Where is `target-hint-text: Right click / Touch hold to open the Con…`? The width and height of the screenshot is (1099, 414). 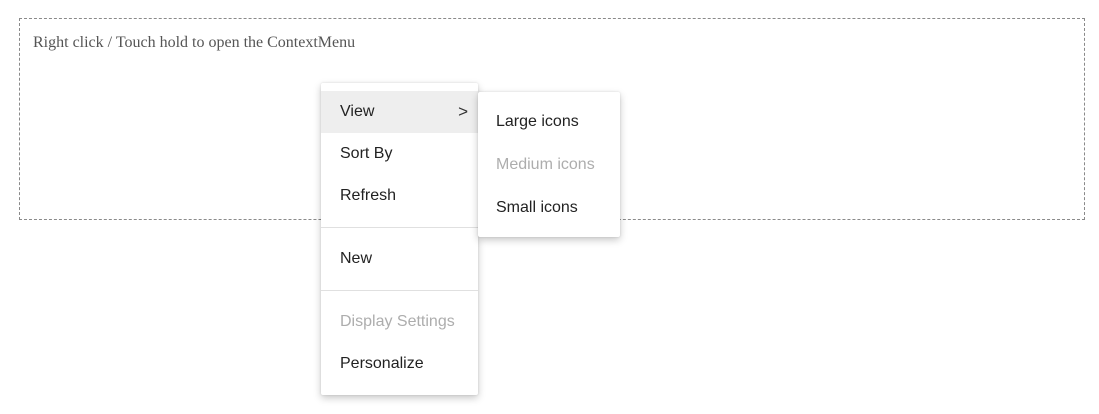
target-hint-text: Right click / Touch hold to open the Con… is located at coordinates (194, 42).